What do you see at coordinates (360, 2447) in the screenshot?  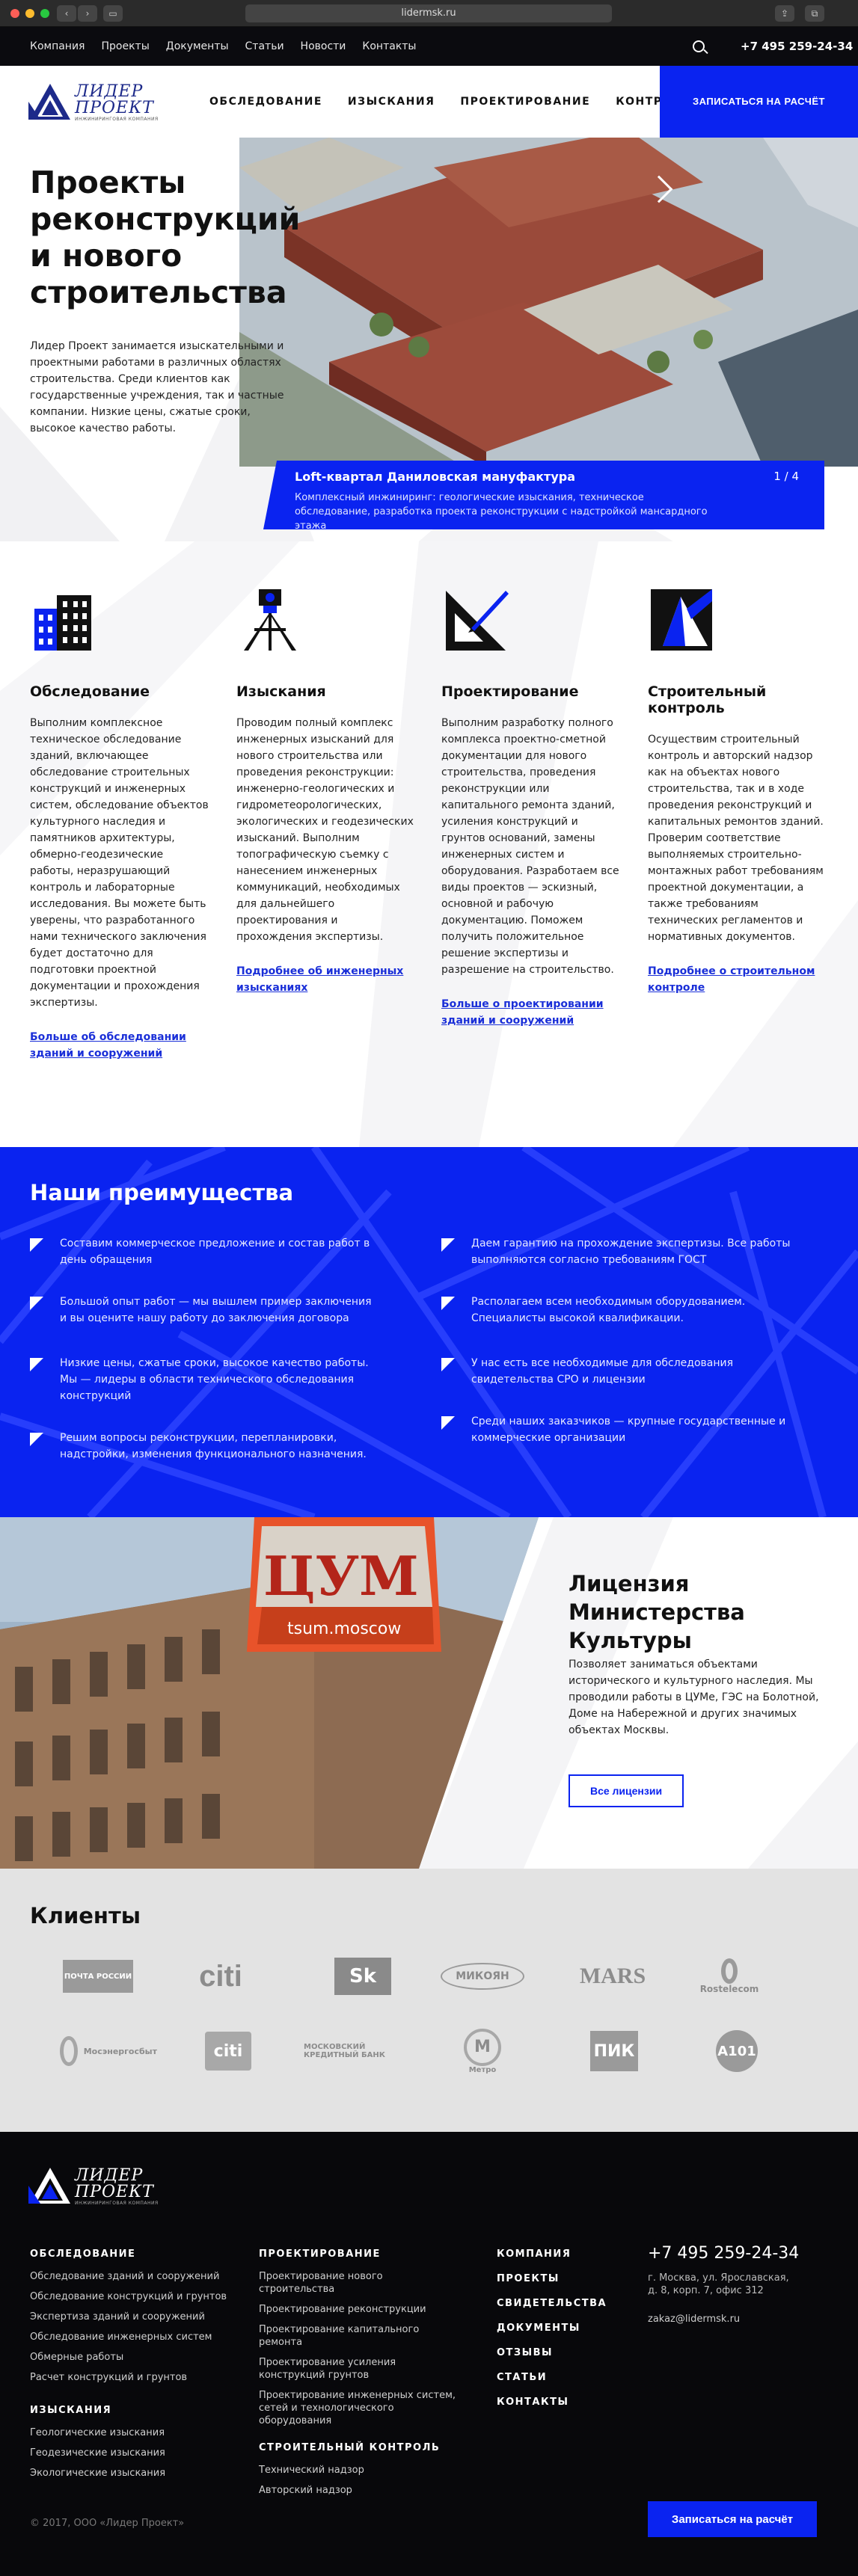 I see `footer-heading: СТРОИТЕЛЬНЫЙ КОНТРОЛЬ` at bounding box center [360, 2447].